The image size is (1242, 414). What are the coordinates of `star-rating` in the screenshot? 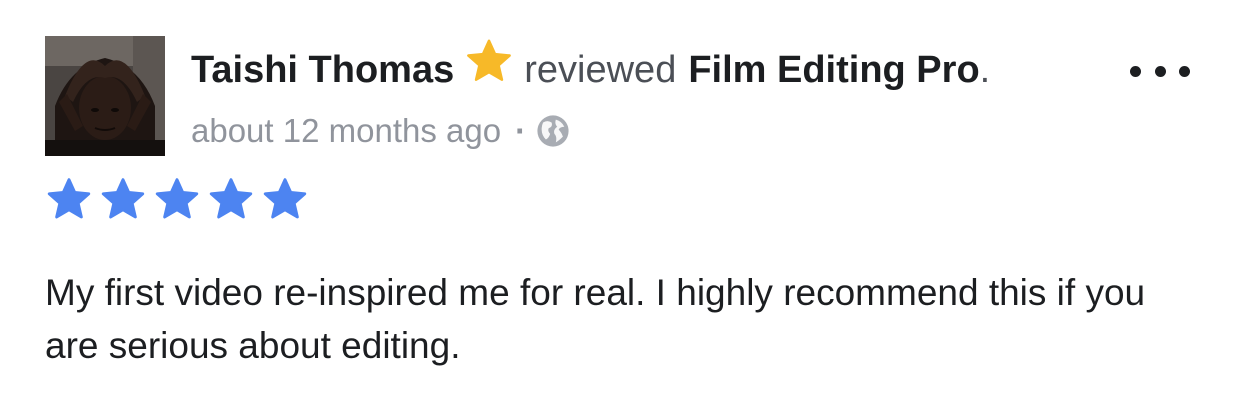 It's located at (180, 200).